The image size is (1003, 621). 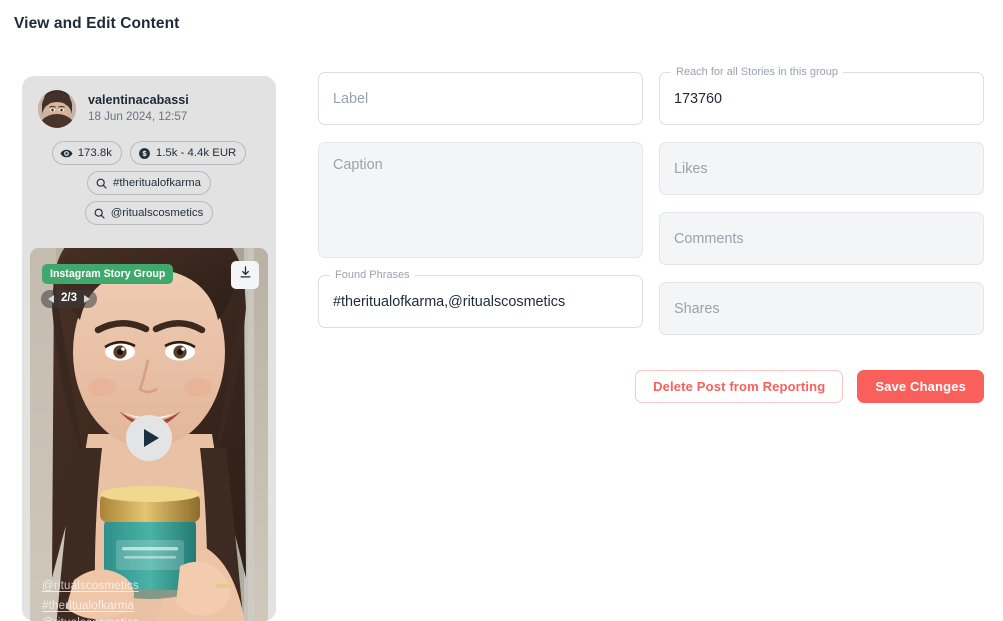 What do you see at coordinates (757, 72) in the screenshot?
I see `reach-legend: Reach for all Stories in this group` at bounding box center [757, 72].